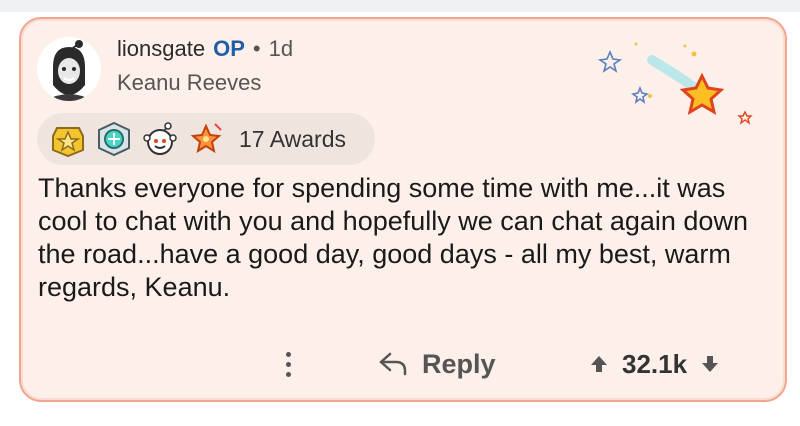 The width and height of the screenshot is (800, 426). What do you see at coordinates (161, 49) in the screenshot?
I see `username: lionsgate` at bounding box center [161, 49].